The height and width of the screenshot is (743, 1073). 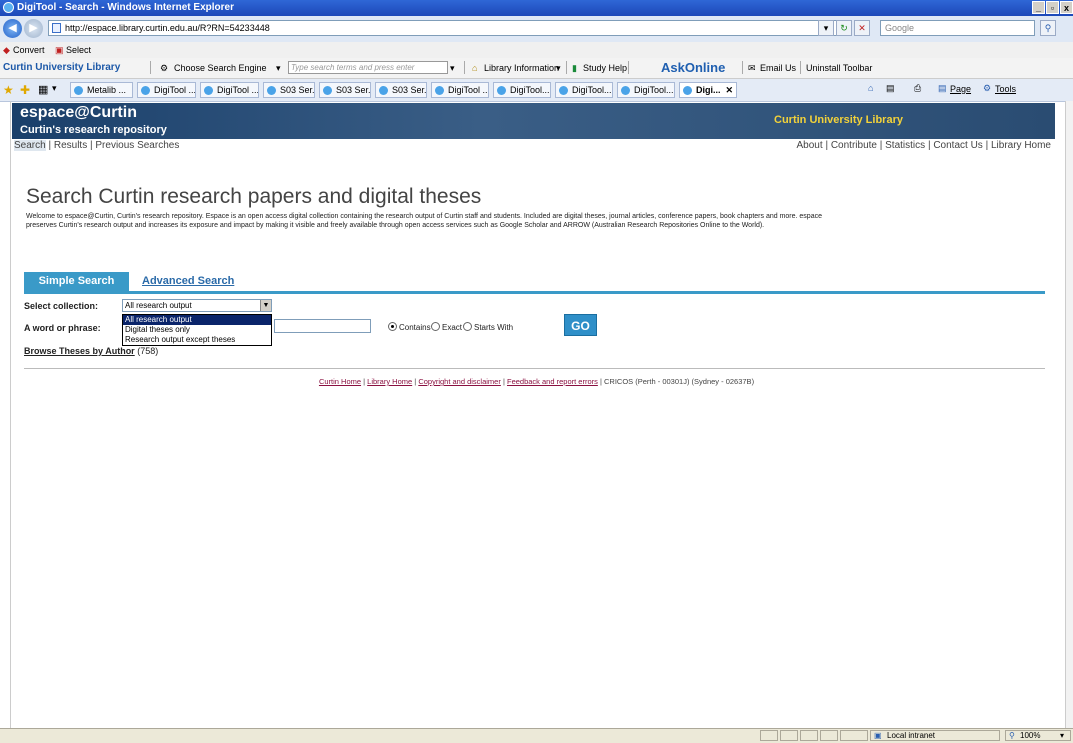 I want to click on nav-statistics-link: Statistics, so click(x=905, y=145).